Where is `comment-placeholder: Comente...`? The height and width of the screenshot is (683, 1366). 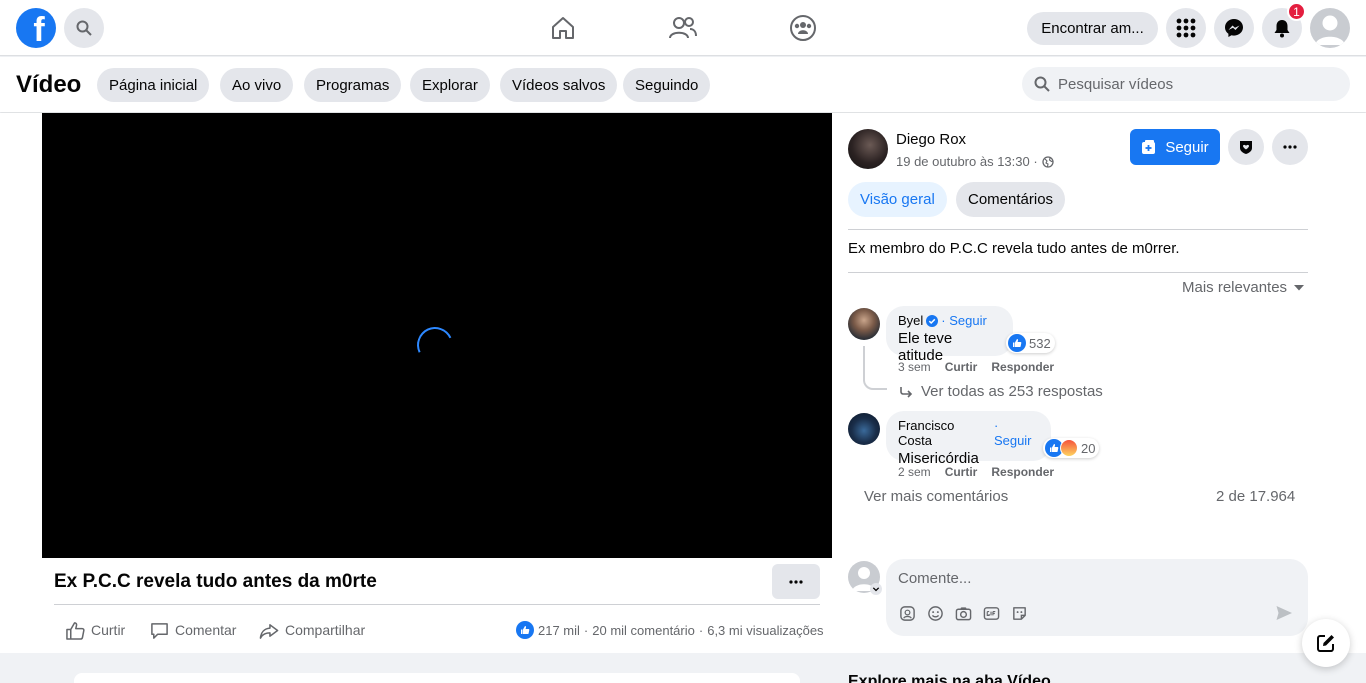
comment-placeholder: Comente... is located at coordinates (935, 578).